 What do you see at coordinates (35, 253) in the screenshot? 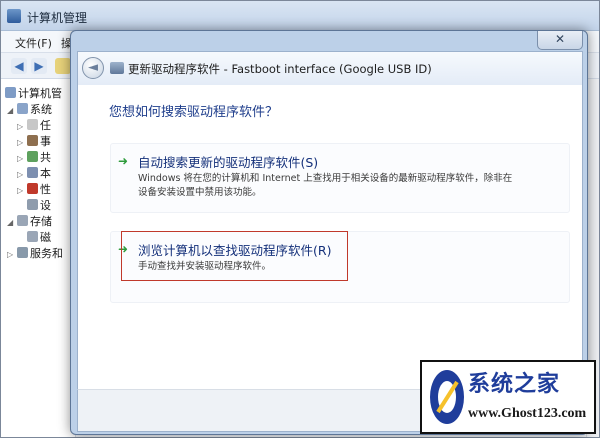
I see `tree-item-services: ▷ 服务和` at bounding box center [35, 253].